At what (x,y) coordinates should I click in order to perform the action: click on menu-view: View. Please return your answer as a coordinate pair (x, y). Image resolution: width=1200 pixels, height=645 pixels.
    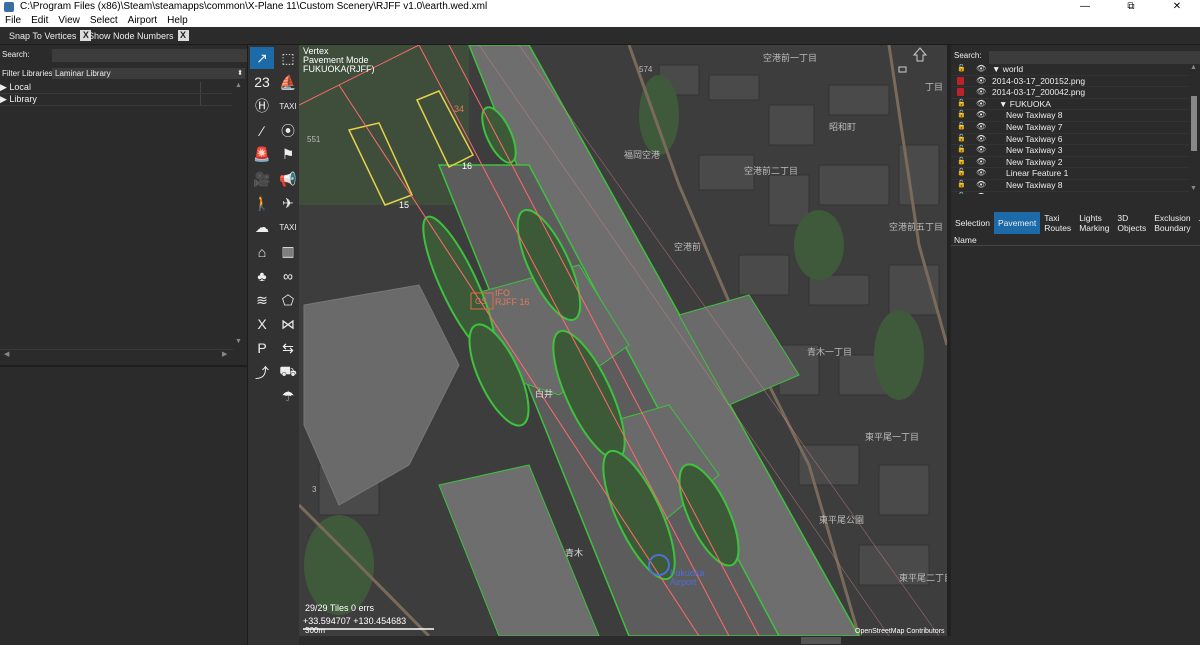
    Looking at the image, I should click on (69, 20).